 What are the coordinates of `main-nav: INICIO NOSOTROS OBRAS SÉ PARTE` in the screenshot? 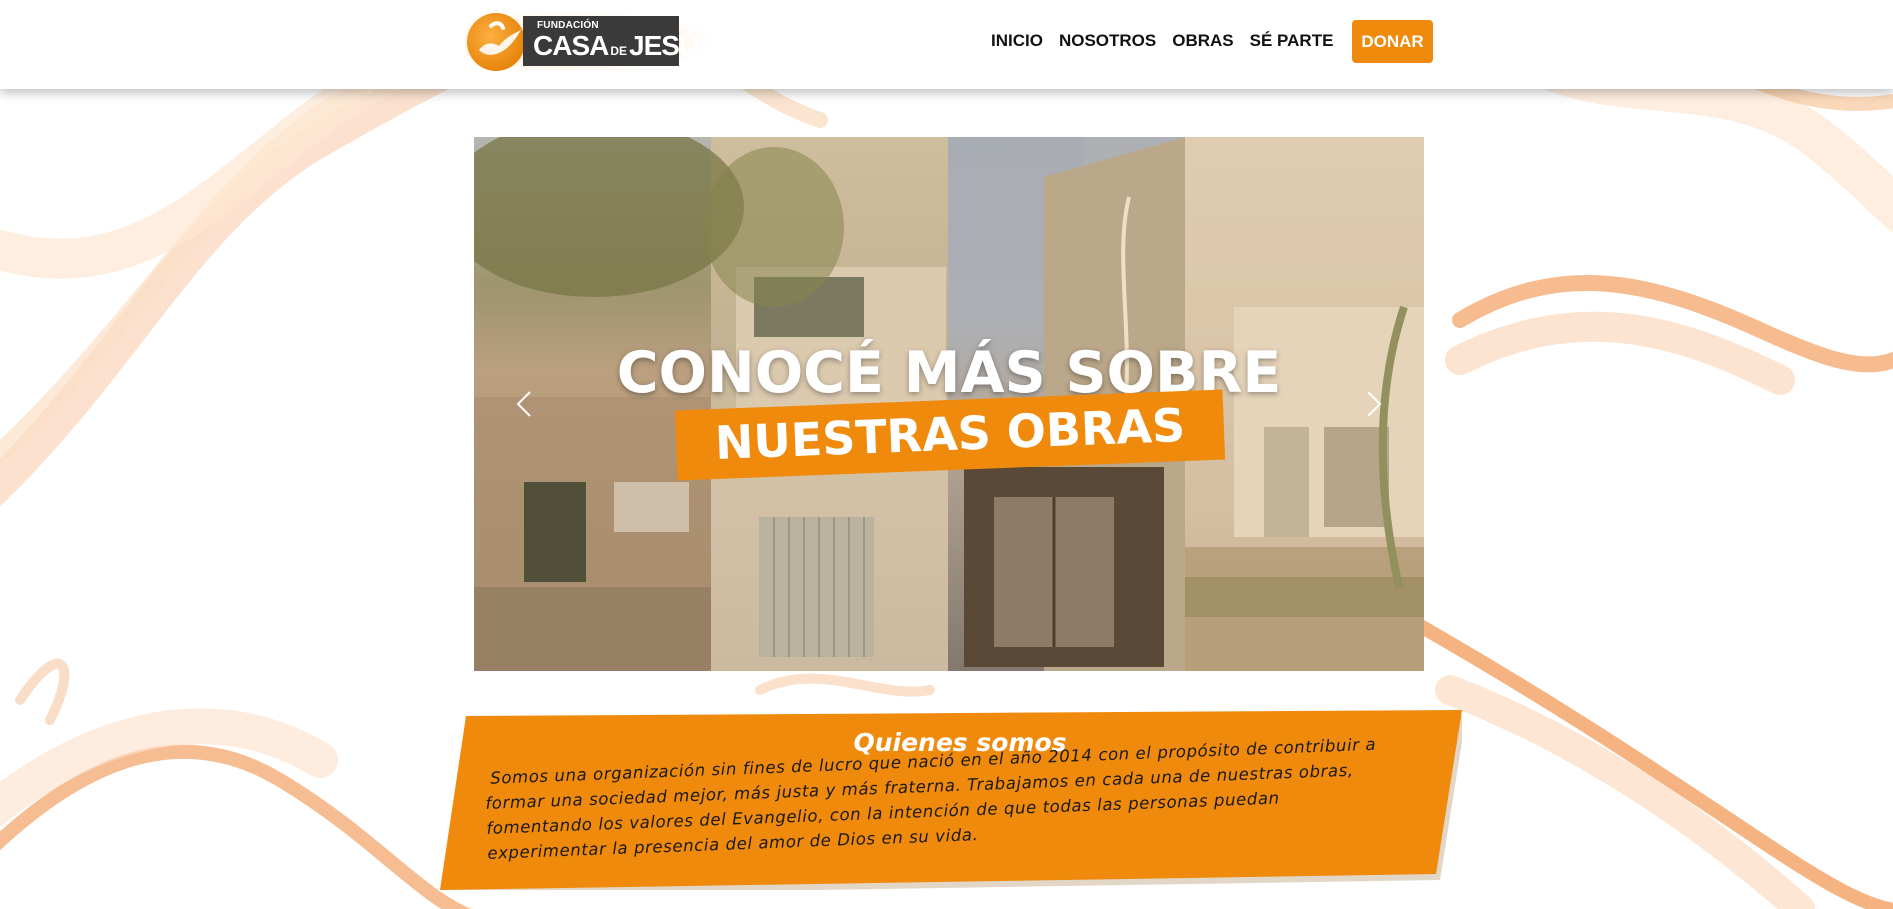 It's located at (1170, 41).